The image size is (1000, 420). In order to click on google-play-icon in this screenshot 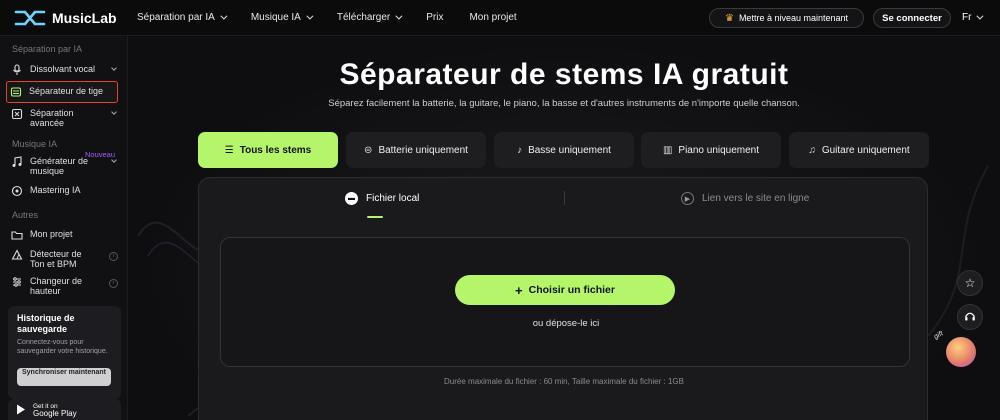, I will do `click(21, 409)`.